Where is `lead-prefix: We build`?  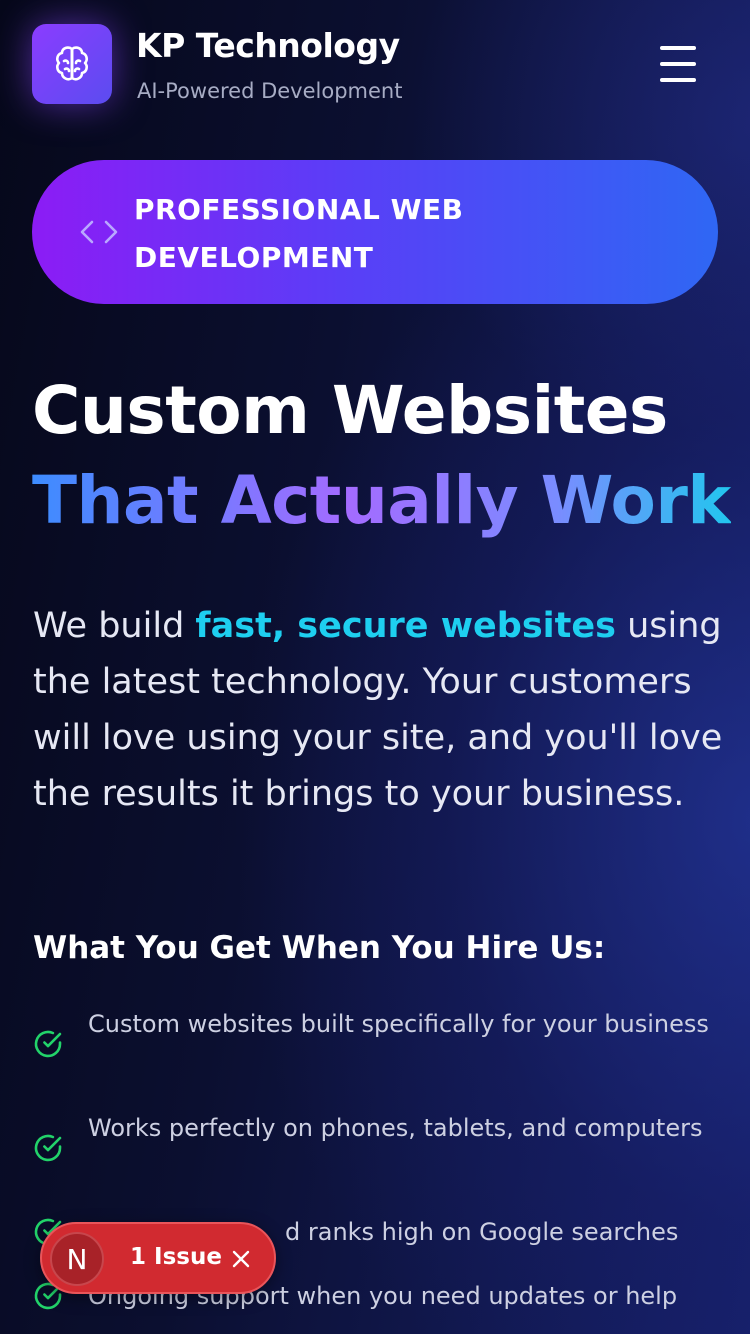
lead-prefix: We build is located at coordinates (114, 626).